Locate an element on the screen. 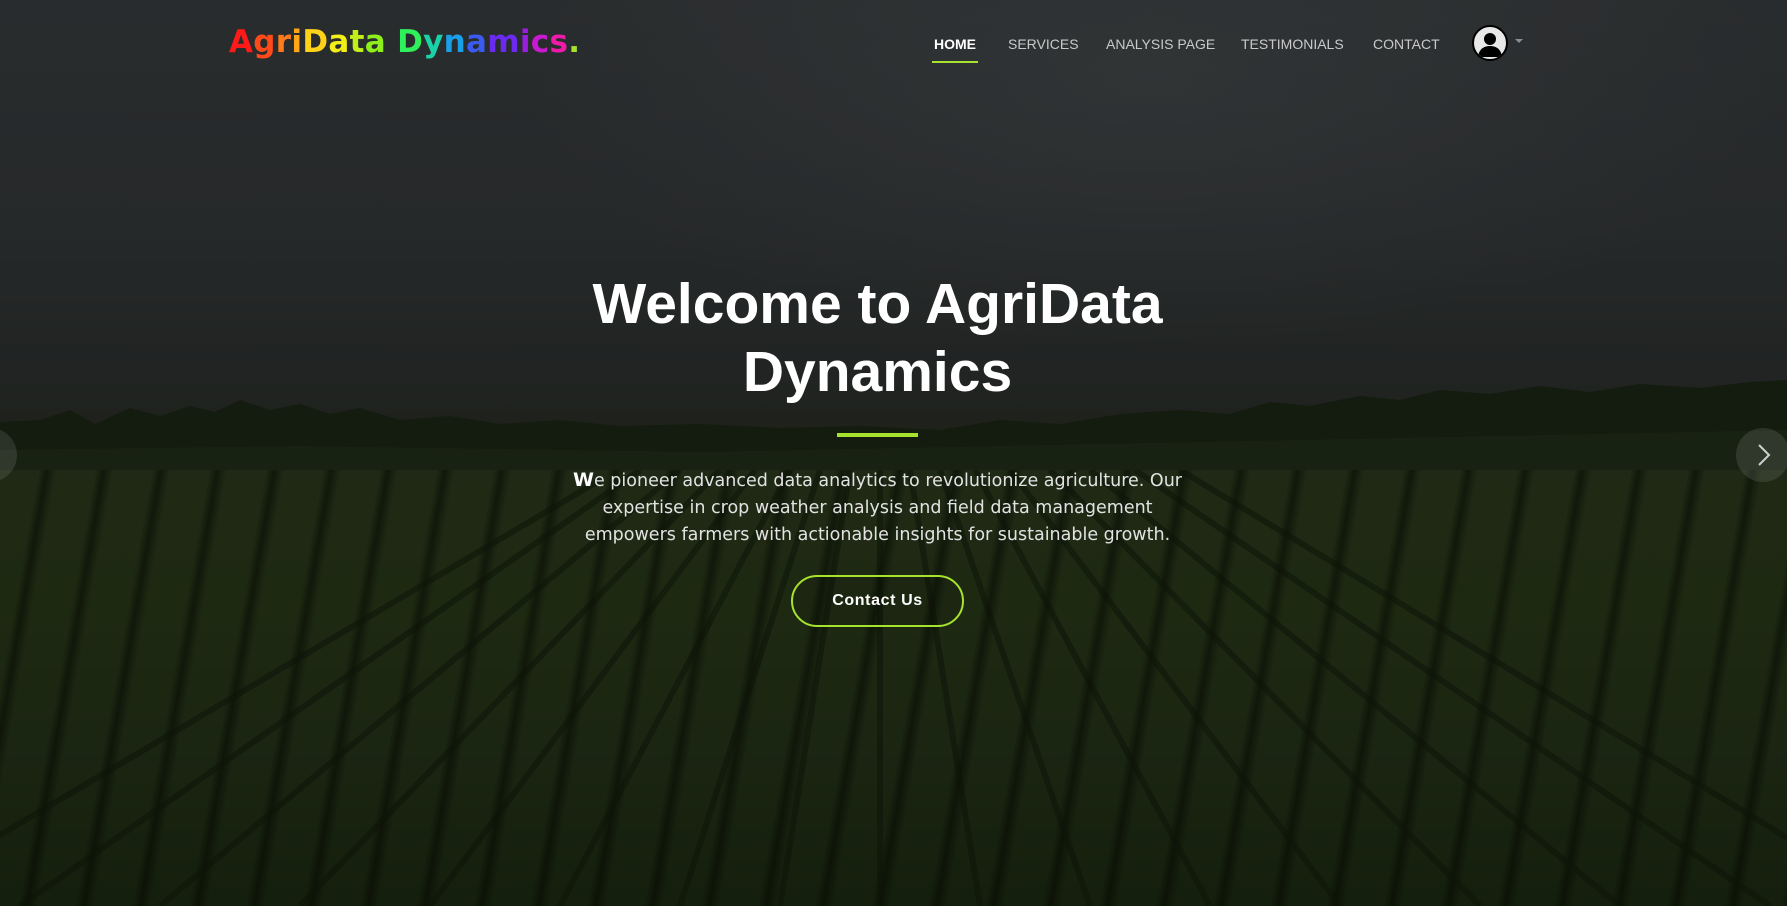  nav-testimonials: TESTIMONIALS is located at coordinates (1292, 44).